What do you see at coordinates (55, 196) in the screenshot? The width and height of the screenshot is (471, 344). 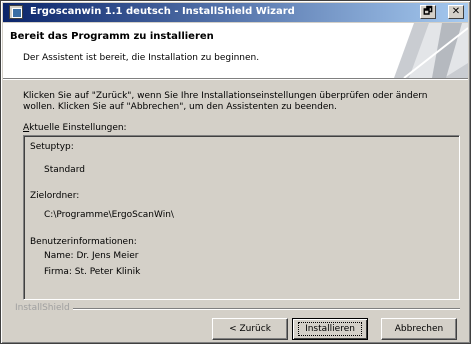 I see `target-folder-label: Zielordner:` at bounding box center [55, 196].